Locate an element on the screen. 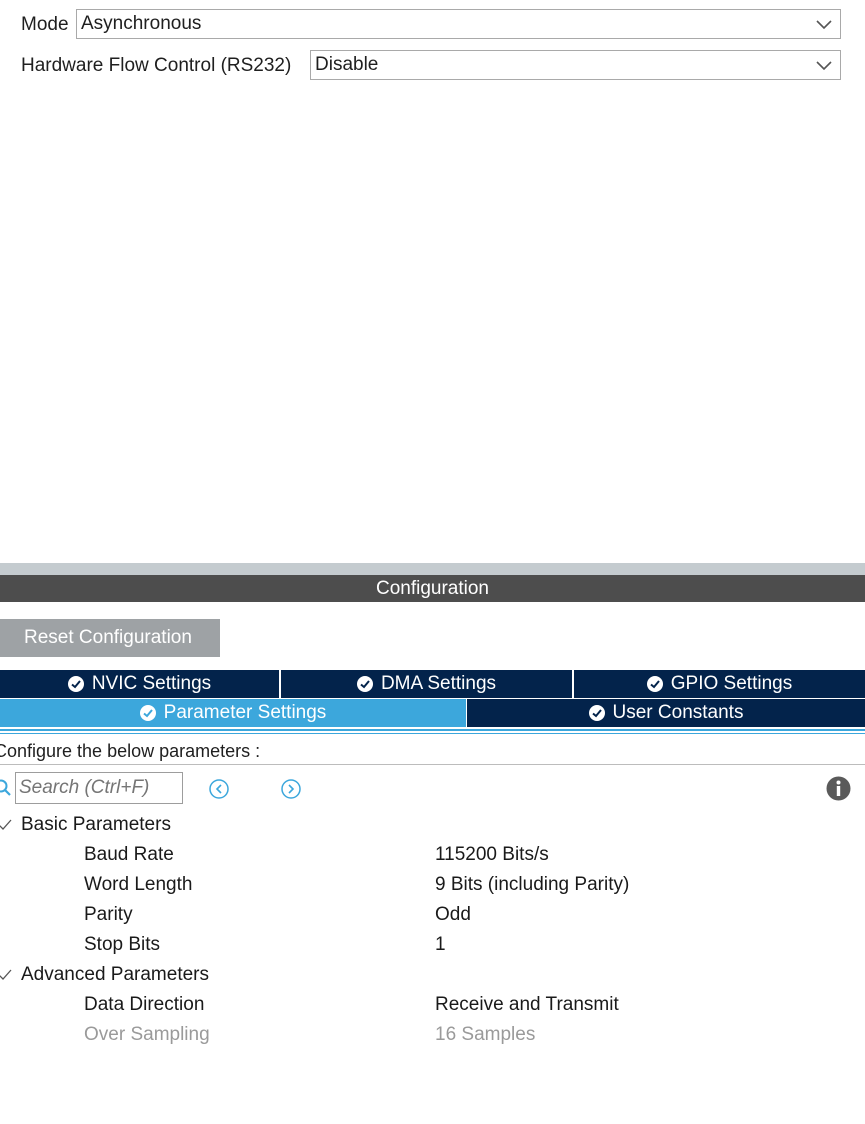 The image size is (865, 1124). flow-control-value: Disable is located at coordinates (347, 64).